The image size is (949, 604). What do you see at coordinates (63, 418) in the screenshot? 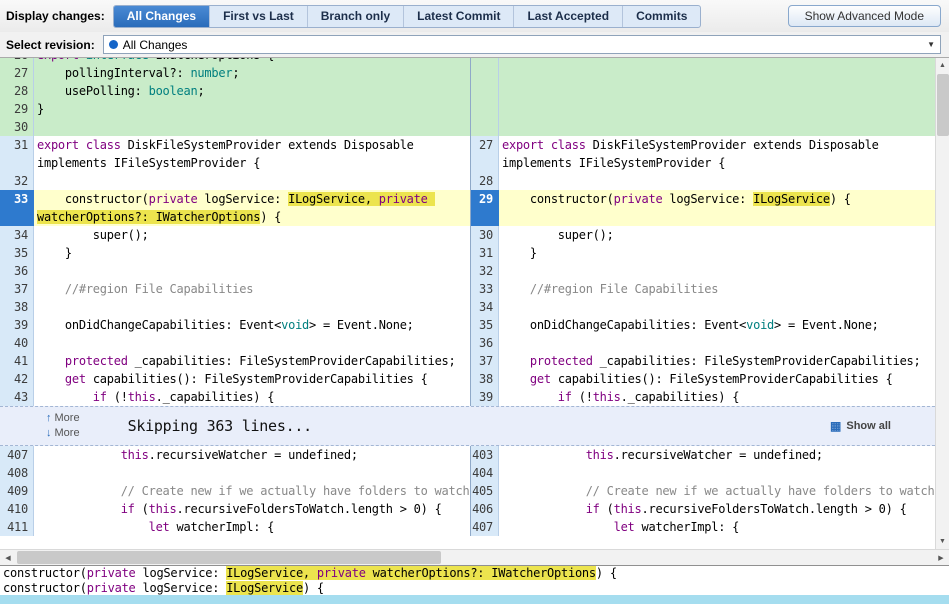
I see `more-up-button: ↑ More` at bounding box center [63, 418].